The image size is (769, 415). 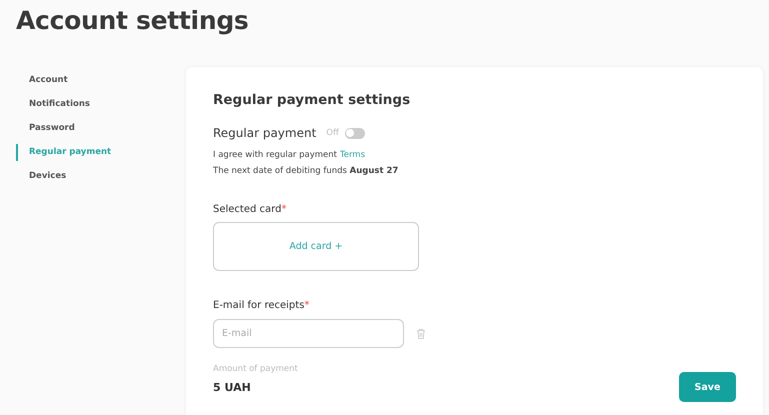 What do you see at coordinates (41, 176) in the screenshot?
I see `sidebar-item: Devices` at bounding box center [41, 176].